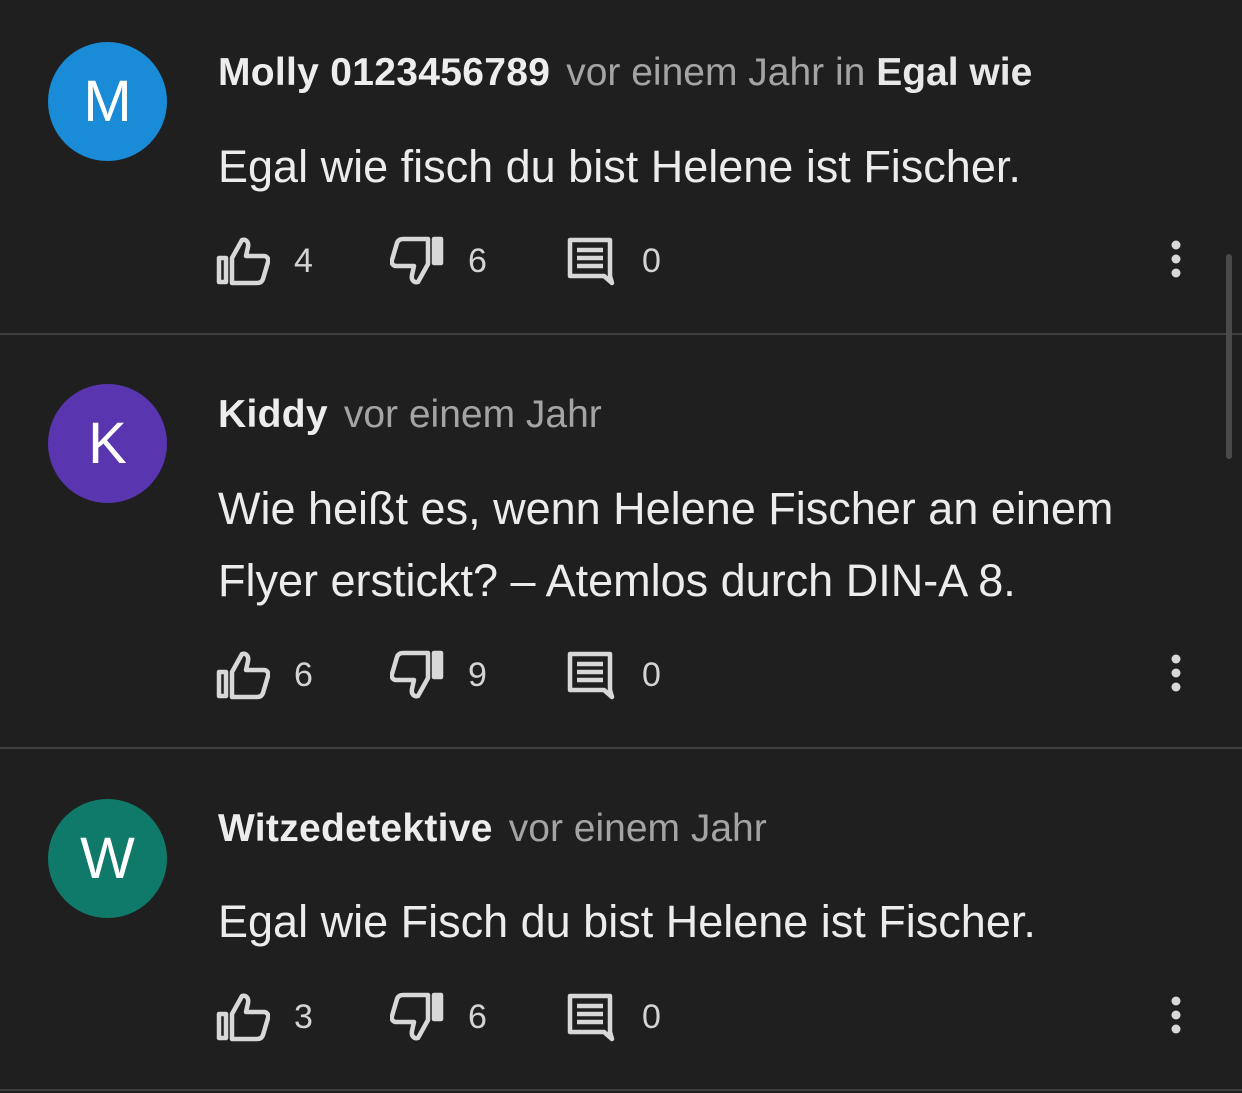 Image resolution: width=1242 pixels, height=1093 pixels. I want to click on avatar: W, so click(107, 858).